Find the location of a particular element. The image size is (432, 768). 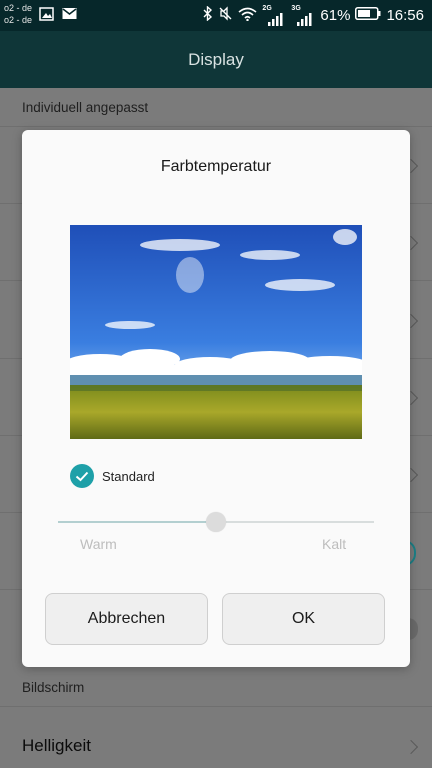

color-temperature-slider is located at coordinates (216, 522).